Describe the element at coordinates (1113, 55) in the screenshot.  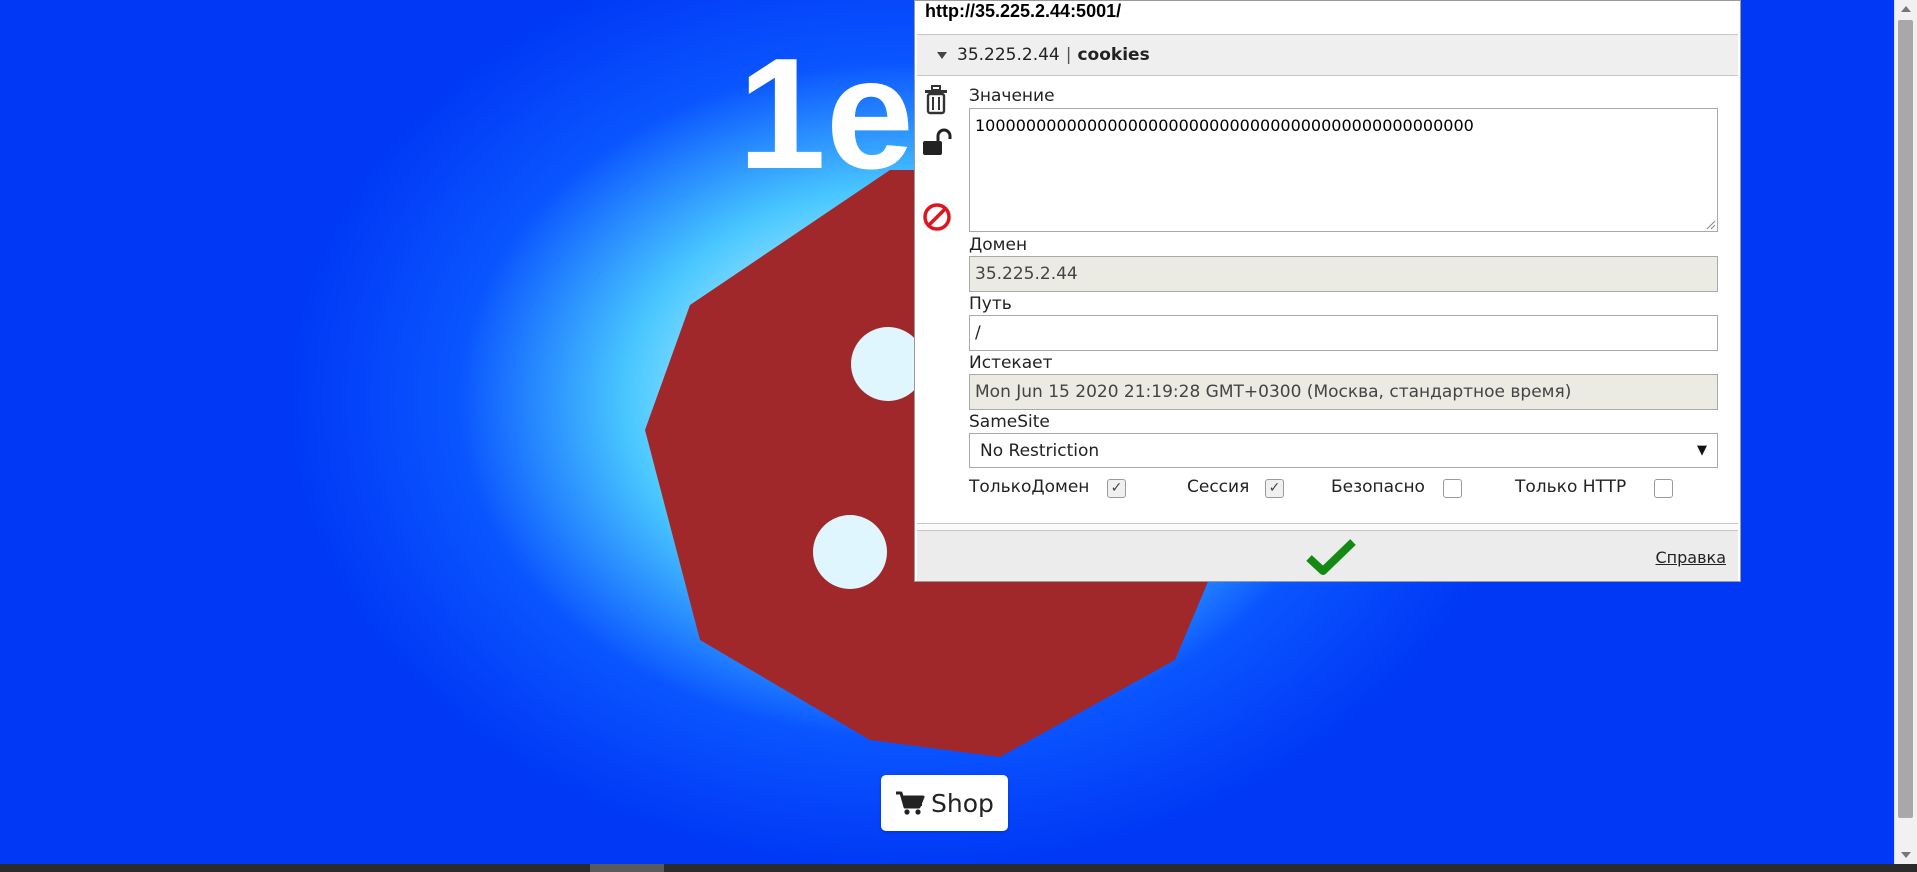
I see `cookie-name: cookies` at that location.